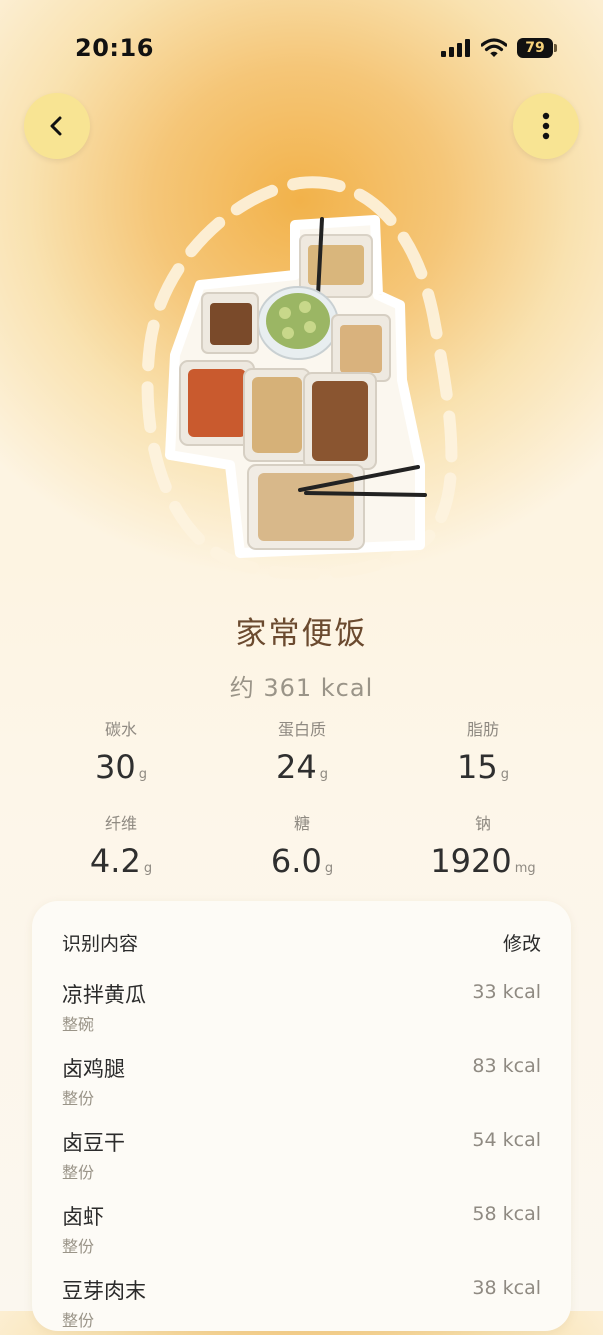 The height and width of the screenshot is (1335, 603). I want to click on food-item-name: 卤鸡腿, so click(93, 1069).